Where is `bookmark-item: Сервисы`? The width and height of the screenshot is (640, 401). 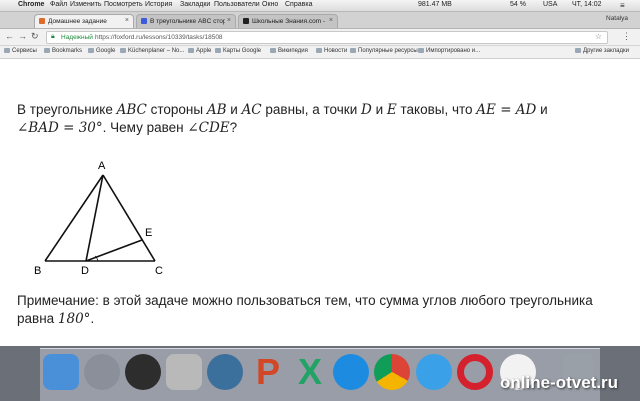 bookmark-item: Сервисы is located at coordinates (20, 51).